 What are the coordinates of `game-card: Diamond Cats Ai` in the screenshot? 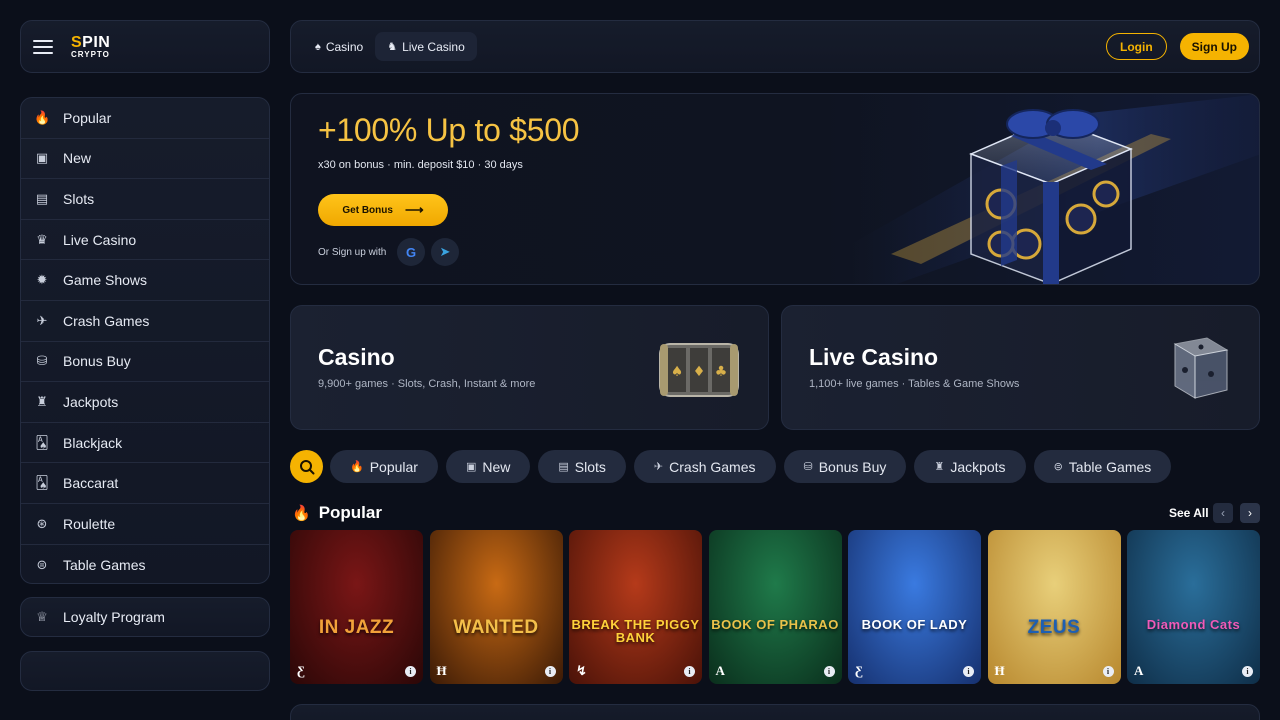 It's located at (1193, 607).